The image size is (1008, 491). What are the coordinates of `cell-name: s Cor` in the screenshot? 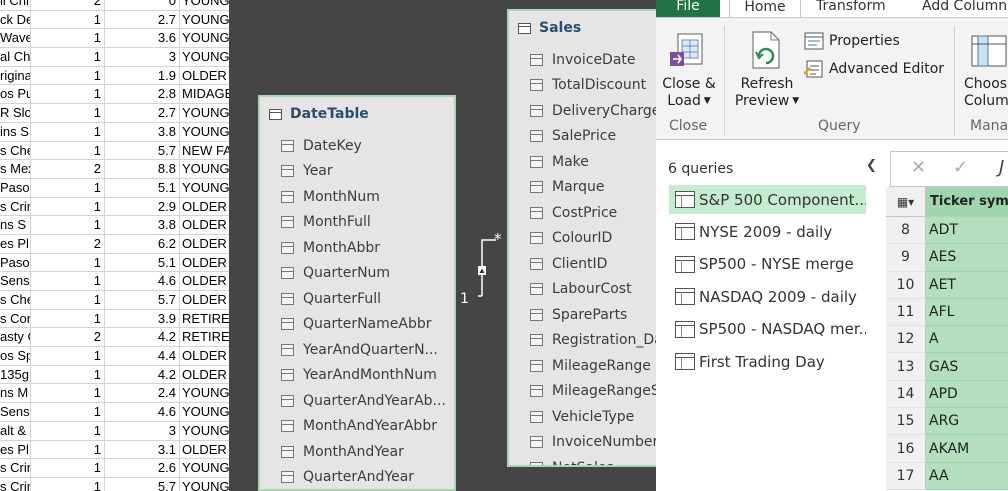 It's located at (15, 319).